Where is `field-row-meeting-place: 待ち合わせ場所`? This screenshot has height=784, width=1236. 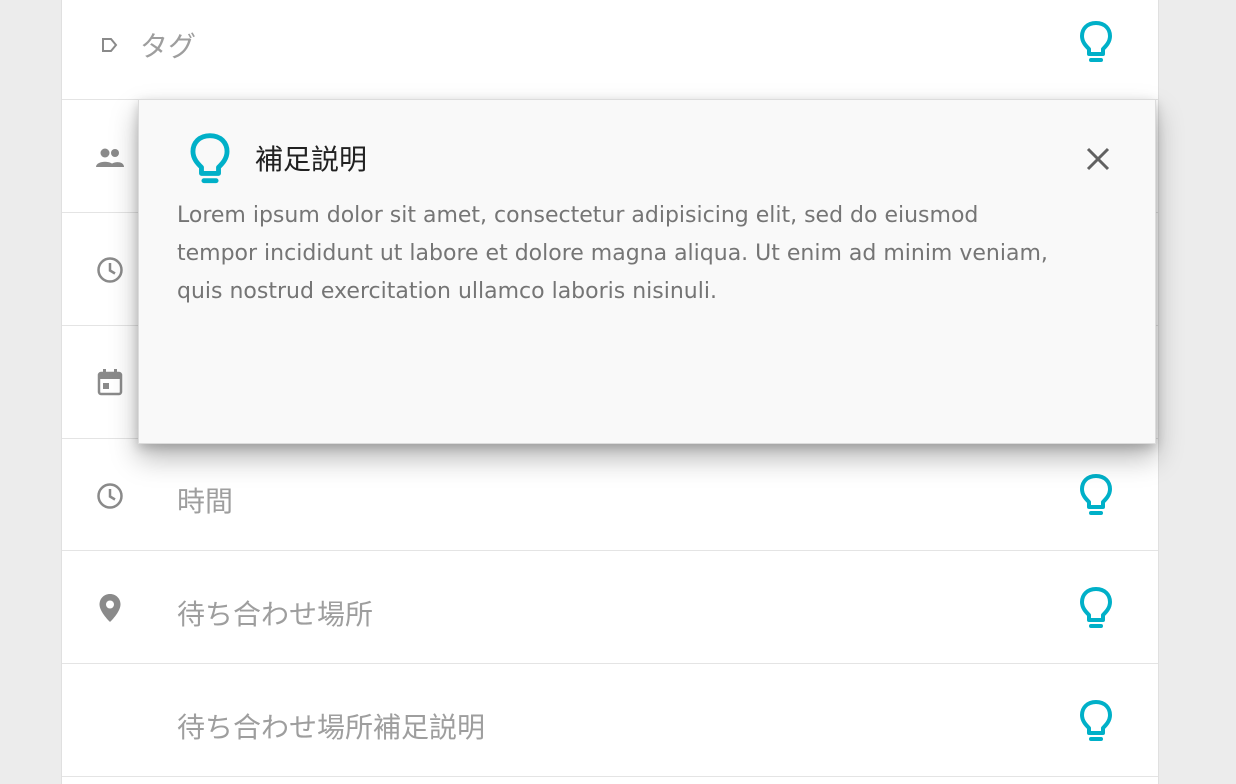 field-row-meeting-place: 待ち合わせ場所 is located at coordinates (610, 607).